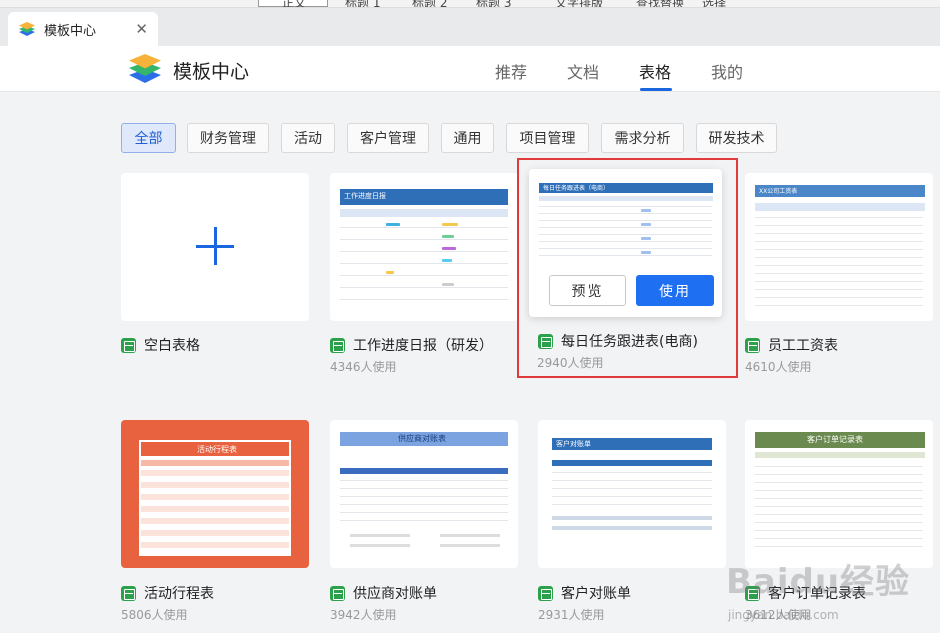  I want to click on nav-mine: 我的, so click(727, 71).